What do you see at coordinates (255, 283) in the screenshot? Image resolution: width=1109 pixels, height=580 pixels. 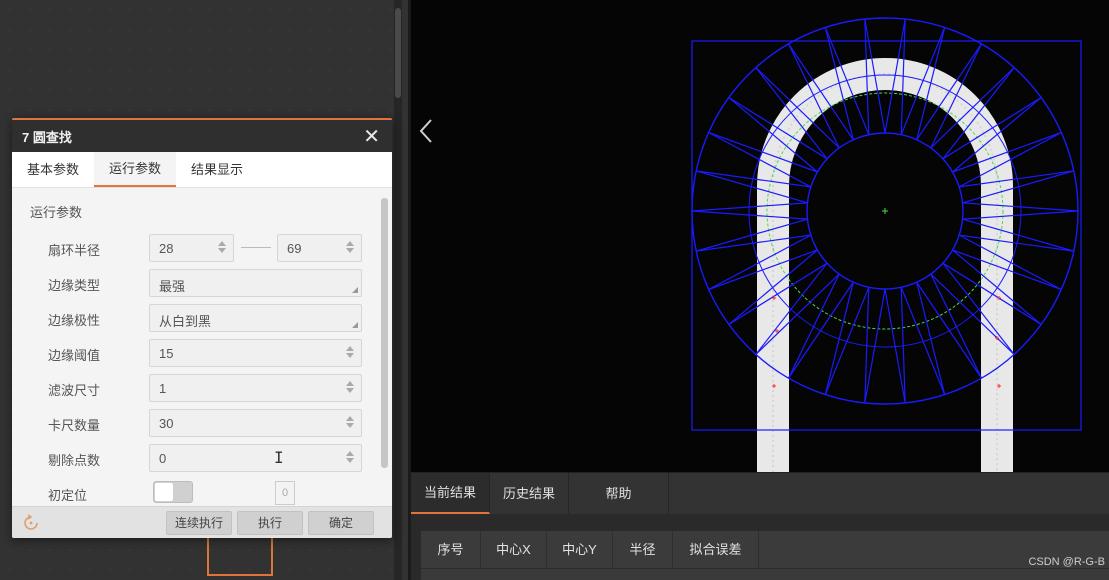 I see `edge-type-select: 最强` at bounding box center [255, 283].